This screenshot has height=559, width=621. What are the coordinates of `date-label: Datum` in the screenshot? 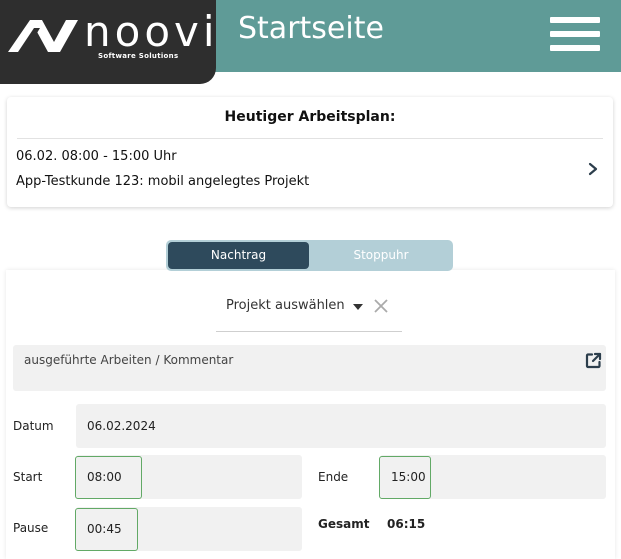 It's located at (33, 426).